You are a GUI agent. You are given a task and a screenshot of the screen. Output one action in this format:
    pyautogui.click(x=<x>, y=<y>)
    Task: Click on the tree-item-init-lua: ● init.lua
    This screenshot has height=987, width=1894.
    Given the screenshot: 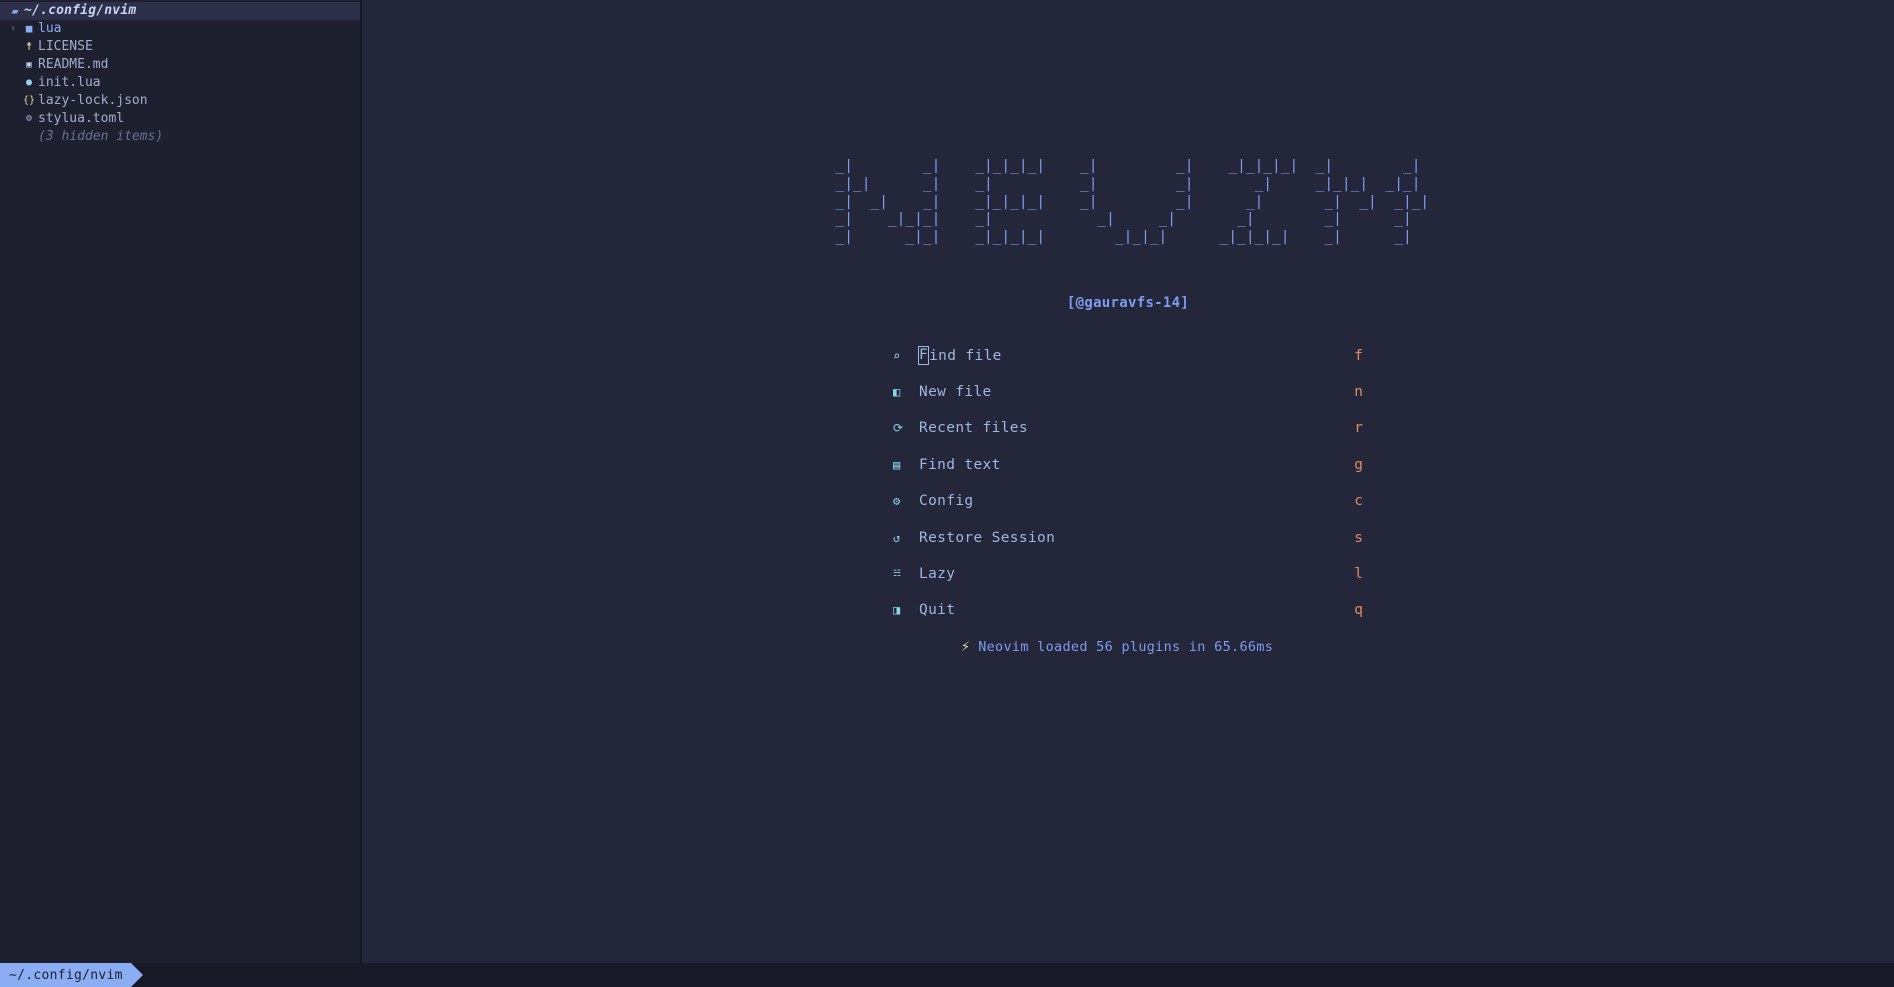 What is the action you would take?
    pyautogui.click(x=180, y=83)
    